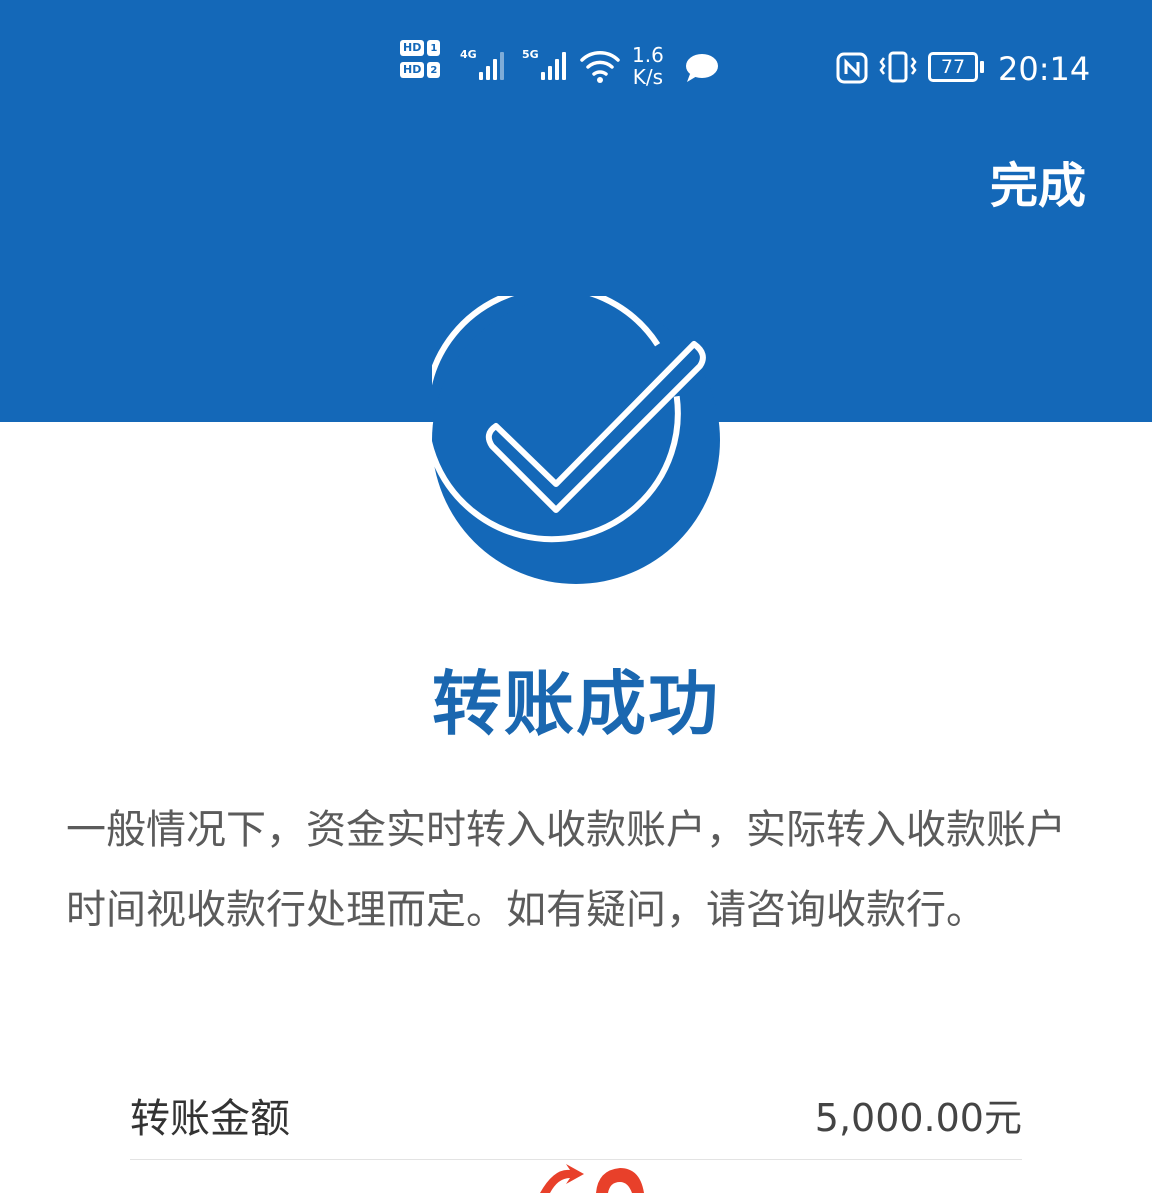 The height and width of the screenshot is (1193, 1152). Describe the element at coordinates (1038, 181) in the screenshot. I see `done-button: 完成` at that location.